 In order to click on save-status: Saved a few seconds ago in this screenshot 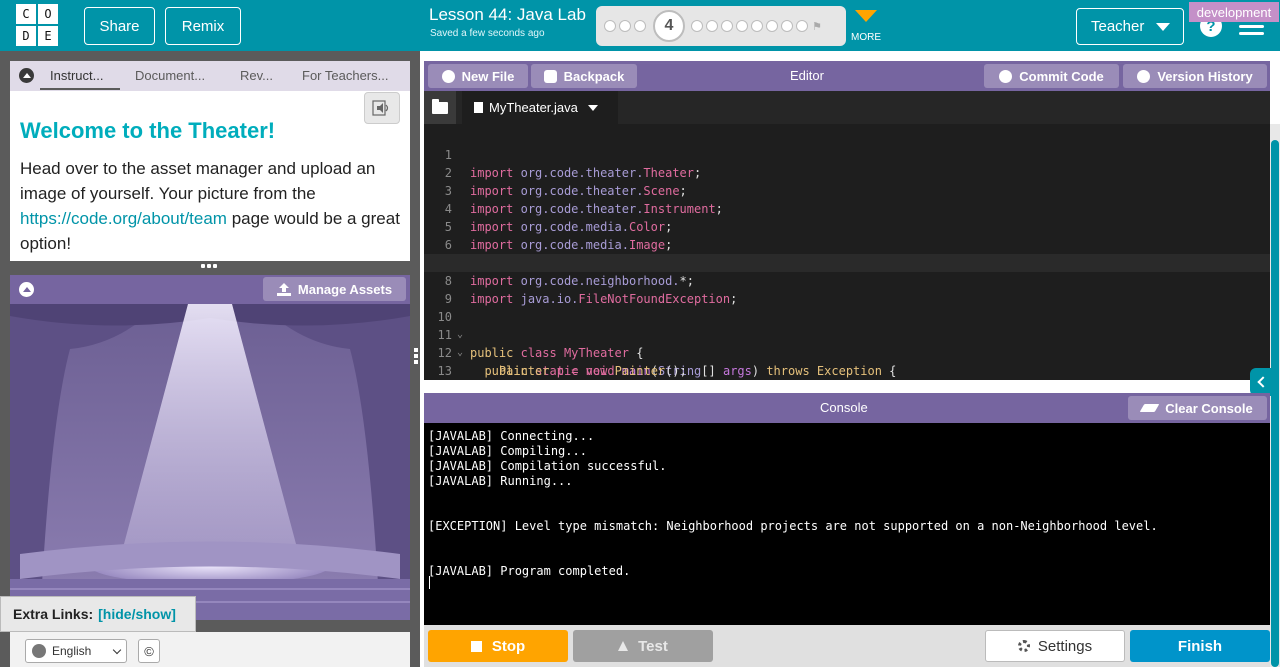, I will do `click(487, 33)`.